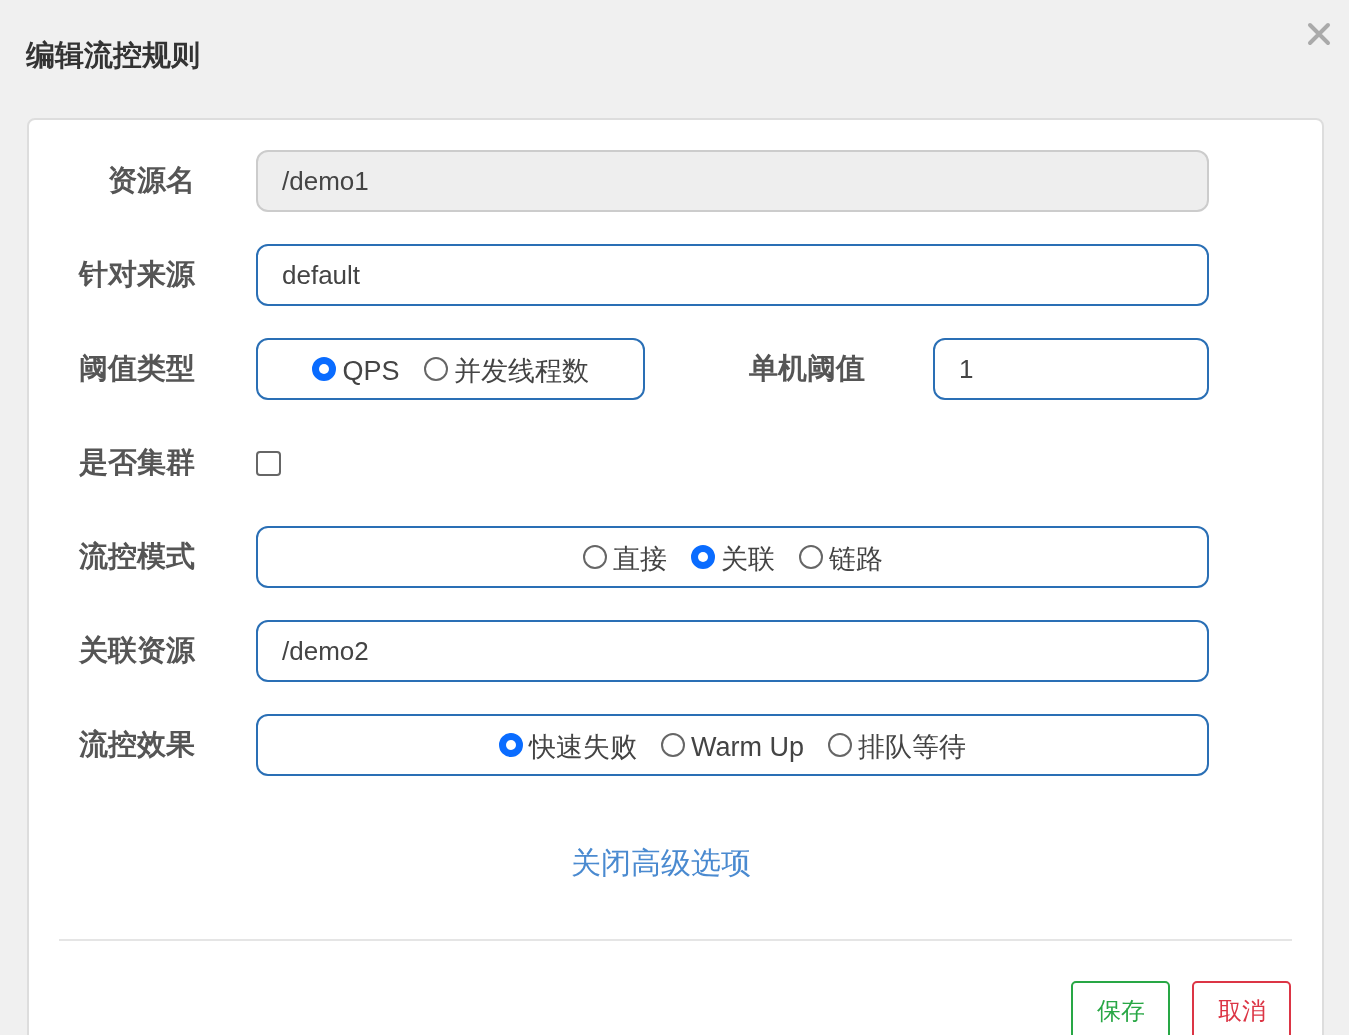  I want to click on radio-option: 链路, so click(840, 557).